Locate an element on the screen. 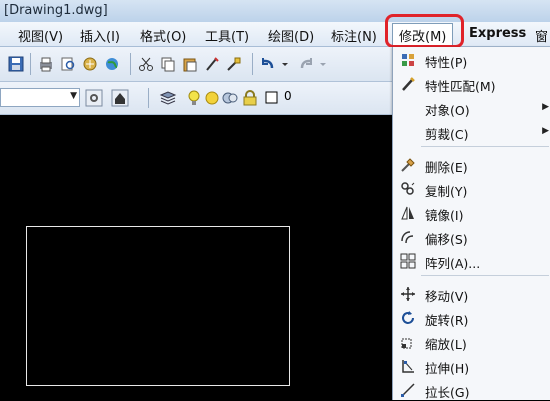 This screenshot has width=550, height=401. menu-item-clip: 剪裁(C) ▶ is located at coordinates (471, 132).